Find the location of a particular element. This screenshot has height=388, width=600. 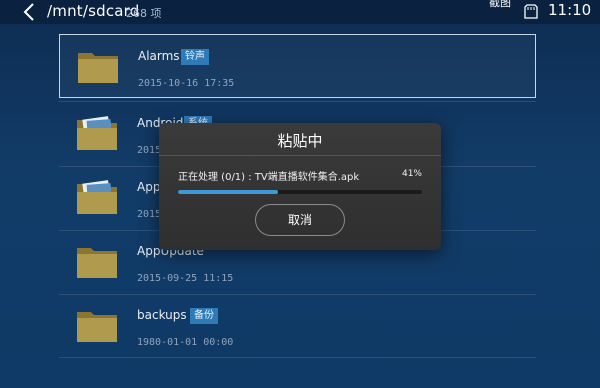

screenshot-label: 截图 is located at coordinates (500, 4).